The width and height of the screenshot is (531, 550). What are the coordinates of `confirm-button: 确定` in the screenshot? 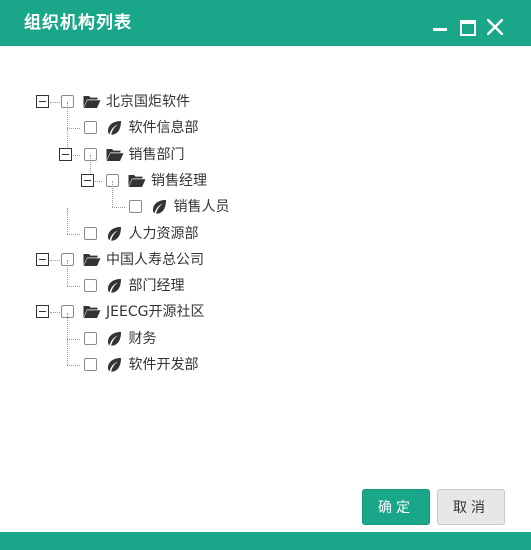 It's located at (396, 507).